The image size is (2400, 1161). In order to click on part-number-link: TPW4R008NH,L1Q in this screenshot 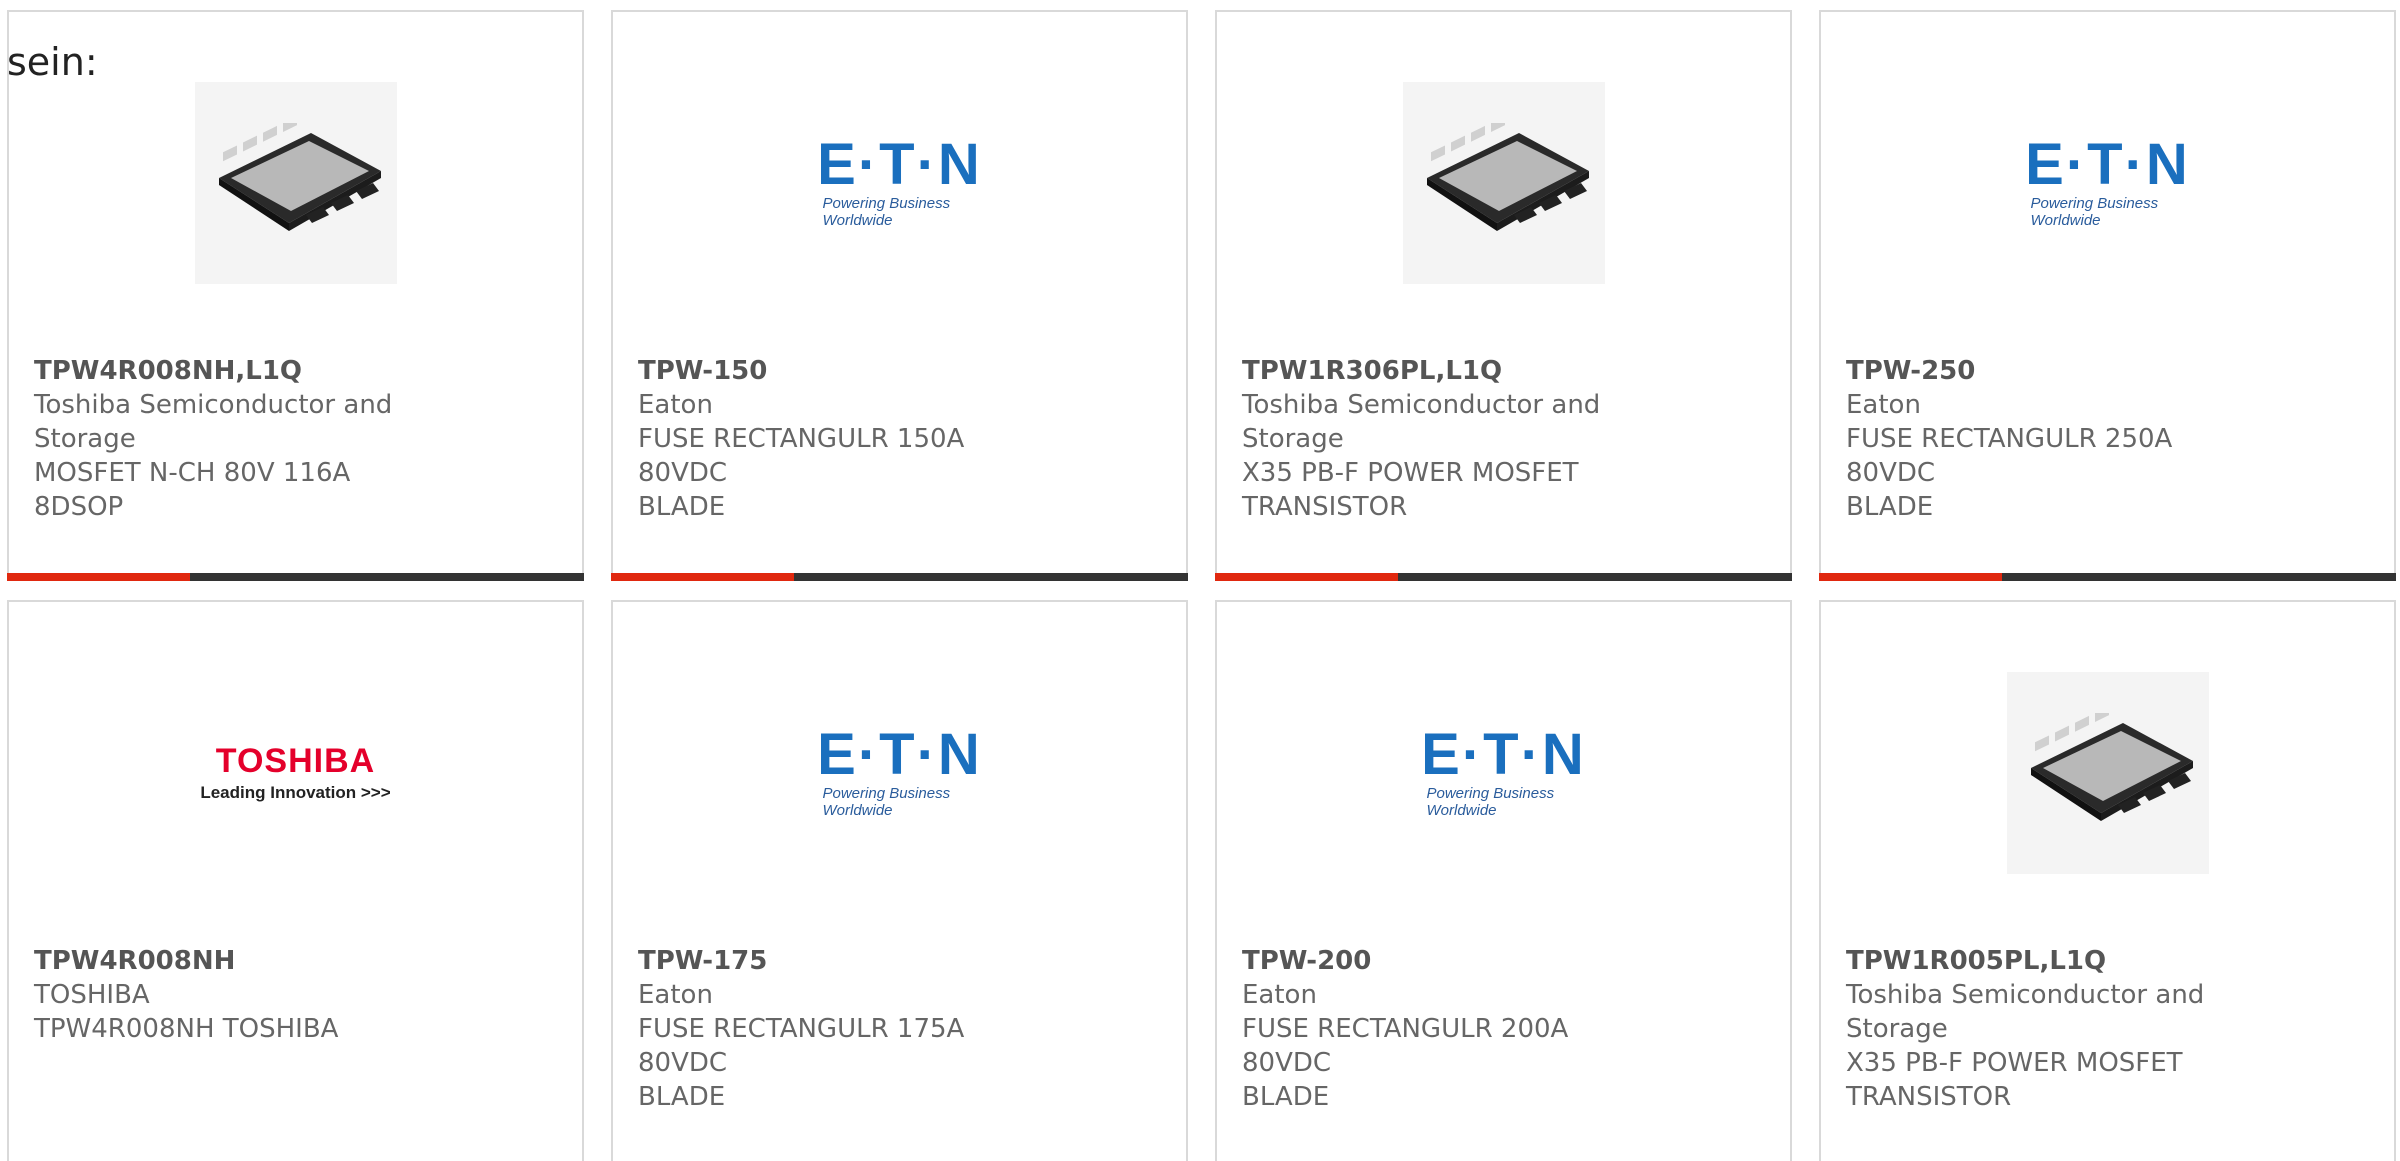, I will do `click(224, 371)`.